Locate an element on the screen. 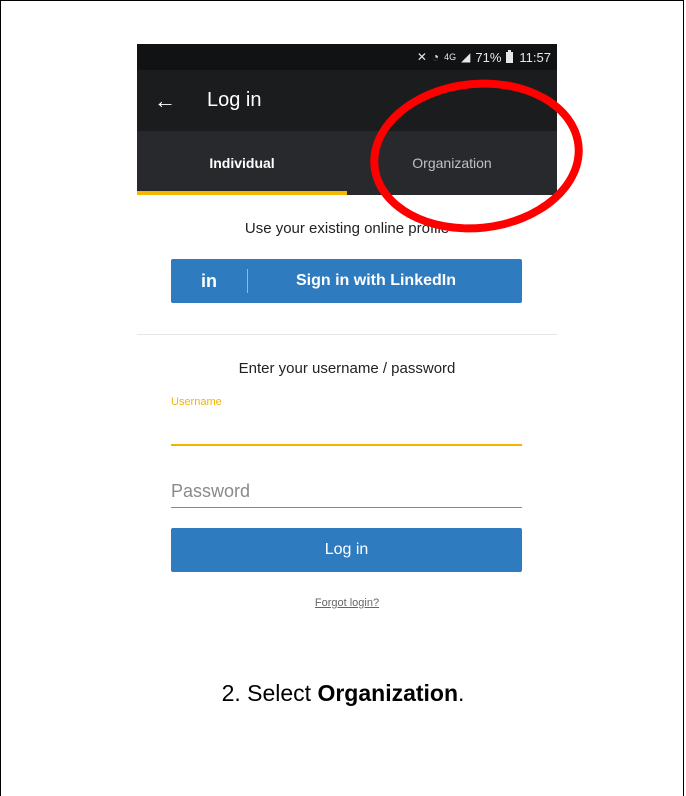  instruction-caption: 2. Select Organization. is located at coordinates (343, 693).